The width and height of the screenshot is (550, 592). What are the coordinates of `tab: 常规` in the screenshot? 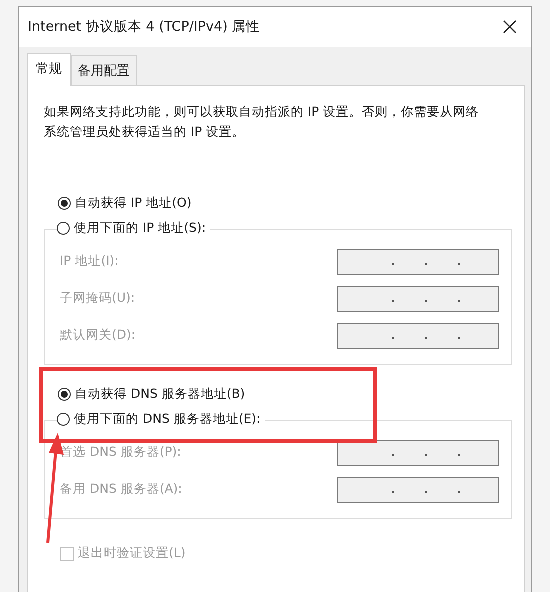 It's located at (49, 69).